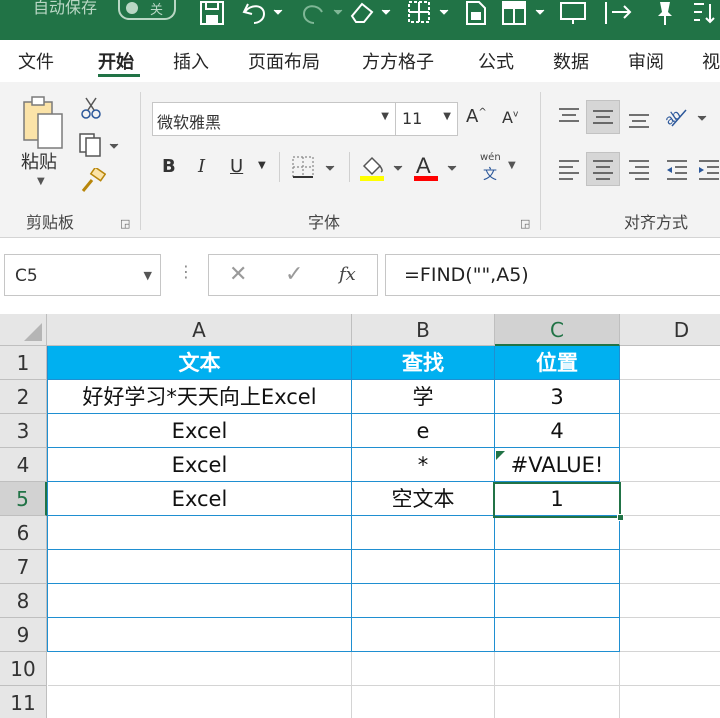  I want to click on redo-icon, so click(323, 13).